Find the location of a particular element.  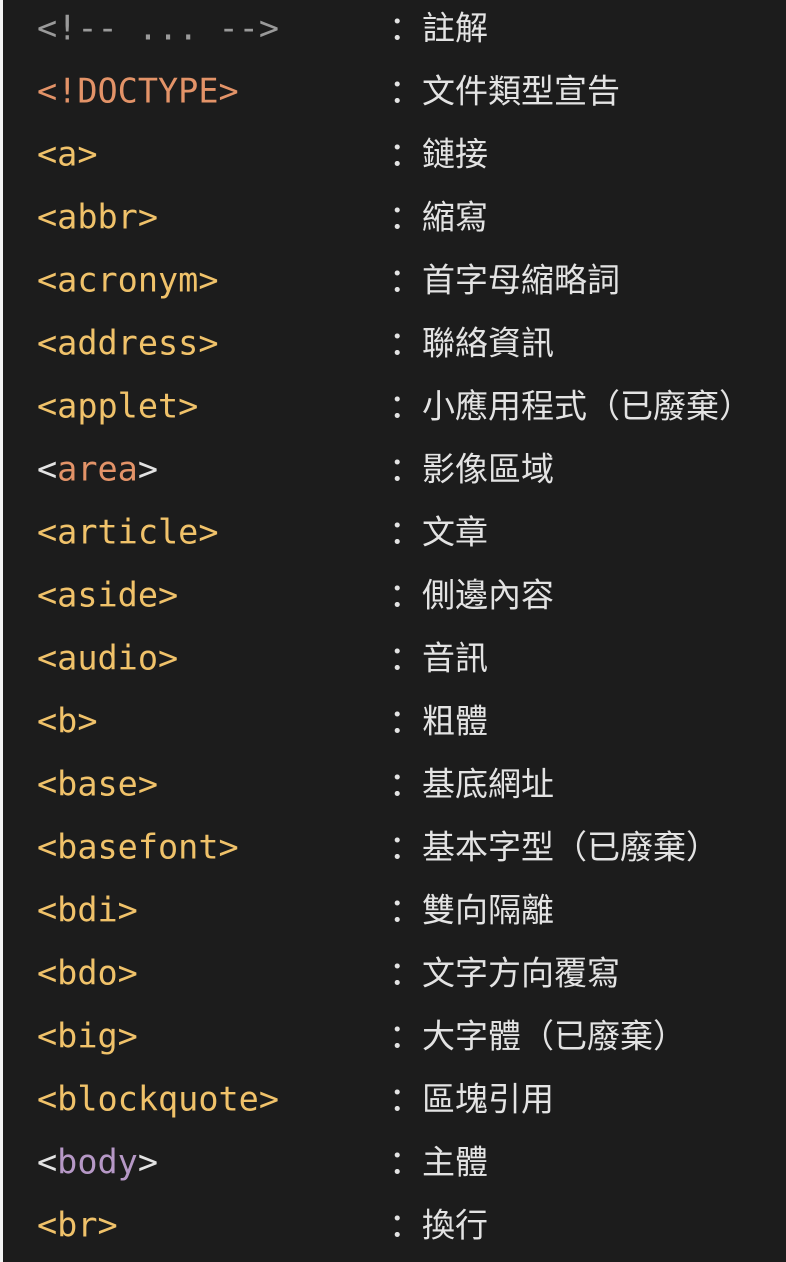

list-item-bdi: <bdi> ：雙向隔離 is located at coordinates (394, 909).